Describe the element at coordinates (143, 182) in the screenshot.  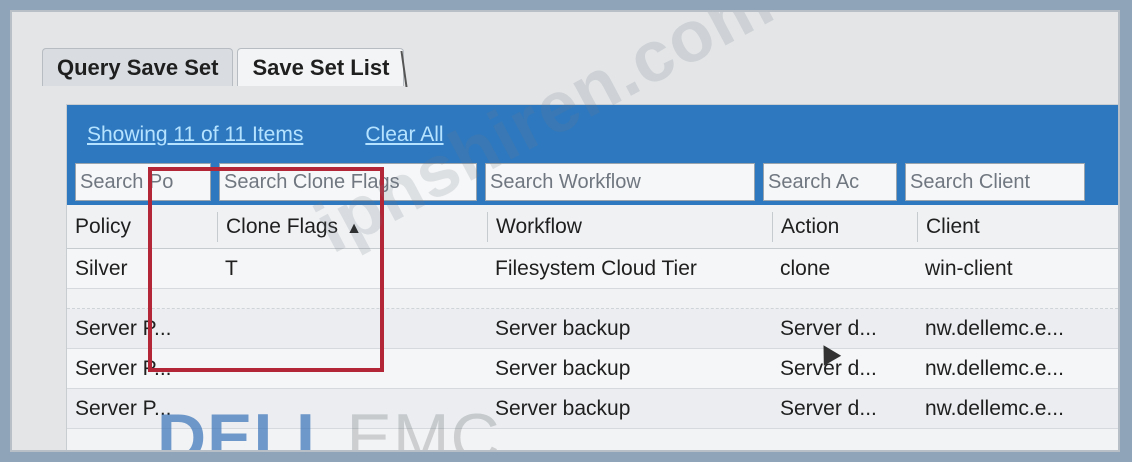
I see `search-policy-input` at that location.